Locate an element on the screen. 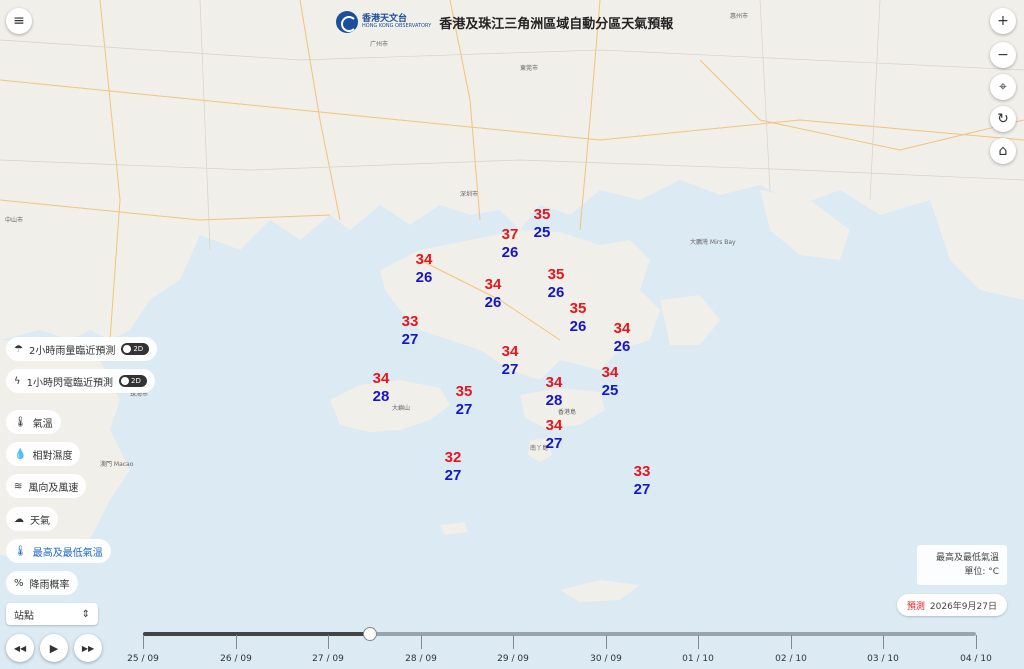  layer-max-min-temp: 🌡 最高及最低氣溫 is located at coordinates (58, 551).